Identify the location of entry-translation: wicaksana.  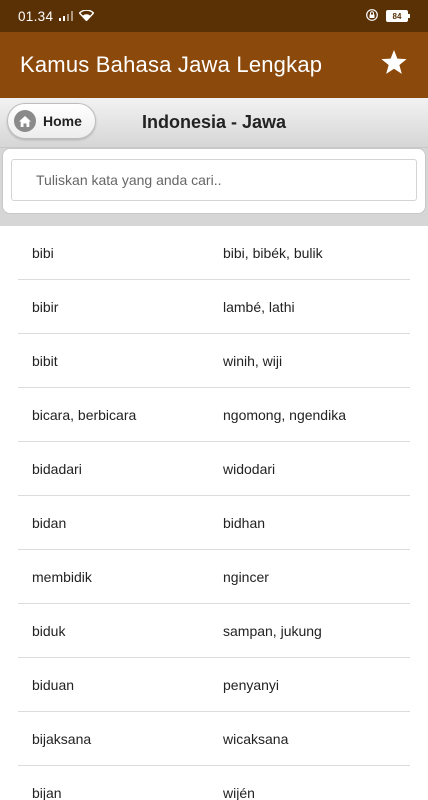
(256, 738).